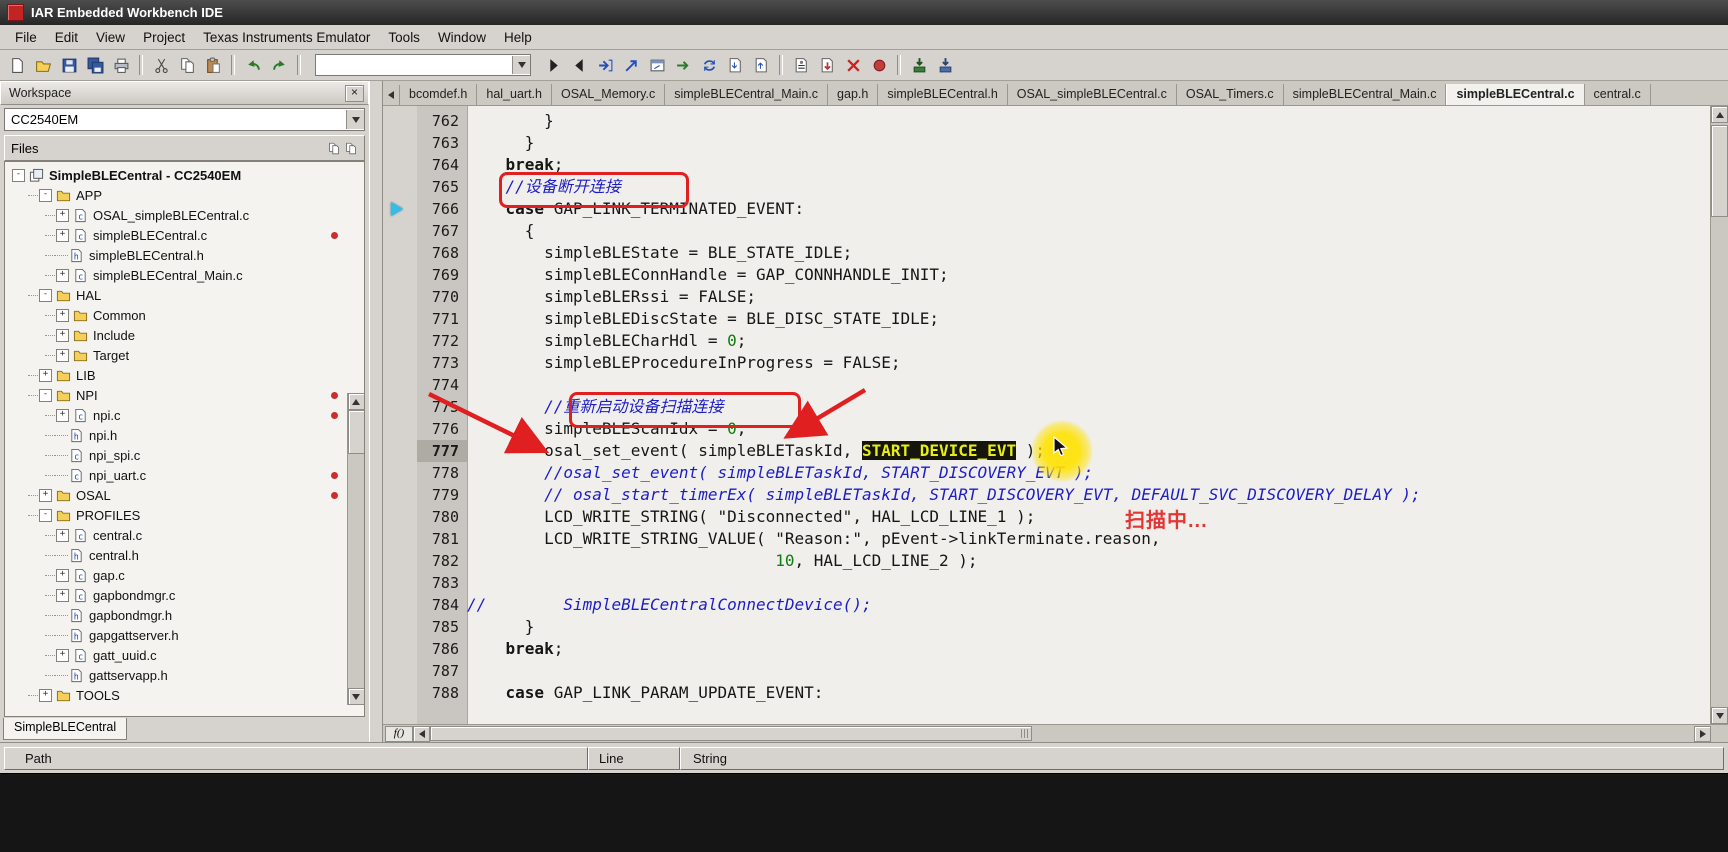 This screenshot has height=852, width=1728. What do you see at coordinates (462, 37) in the screenshot?
I see `menu-item-window: Window` at bounding box center [462, 37].